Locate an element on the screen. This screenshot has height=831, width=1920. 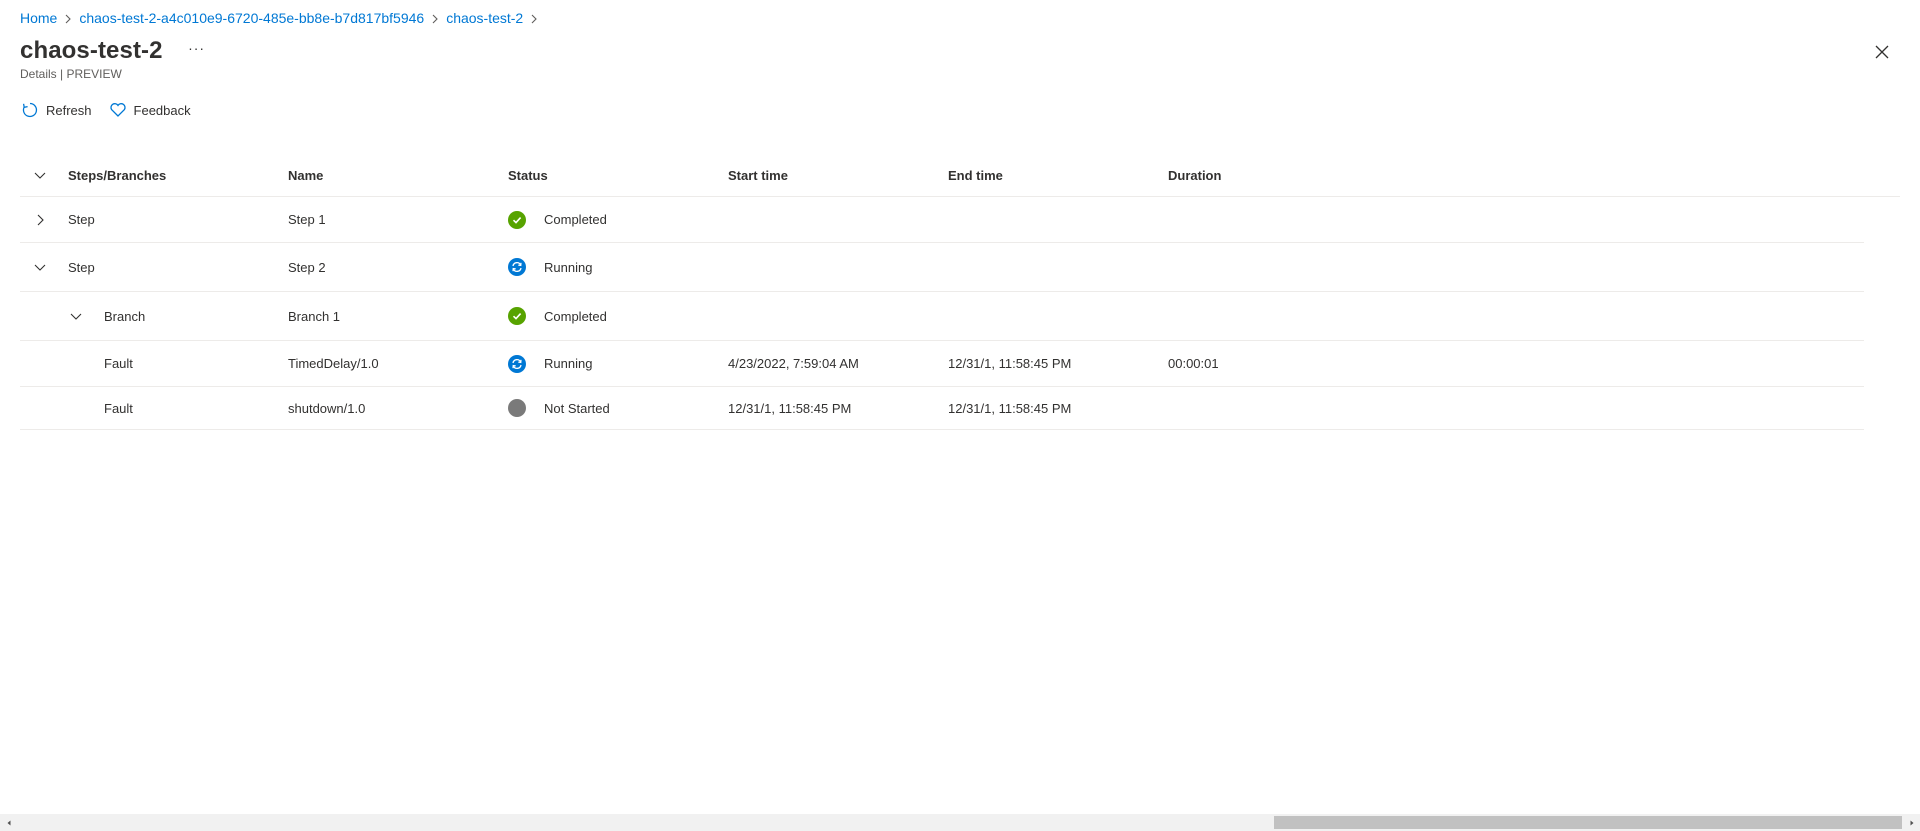
row-name: shutdown/1.0 is located at coordinates (327, 408).